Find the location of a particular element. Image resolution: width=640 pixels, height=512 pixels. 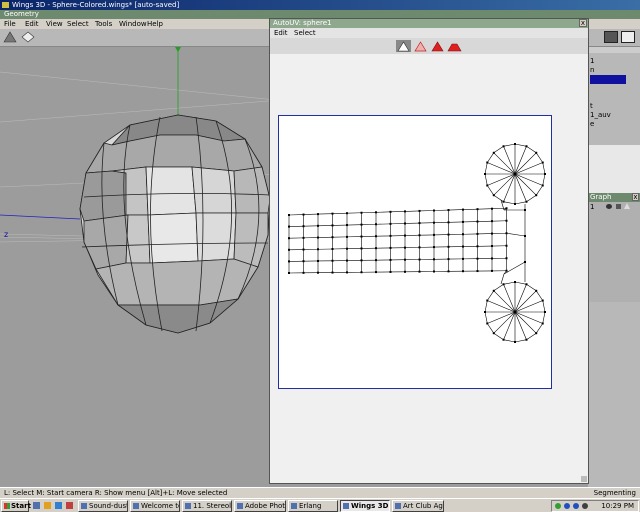

edge-select-mode-icon is located at coordinates (420, 46).